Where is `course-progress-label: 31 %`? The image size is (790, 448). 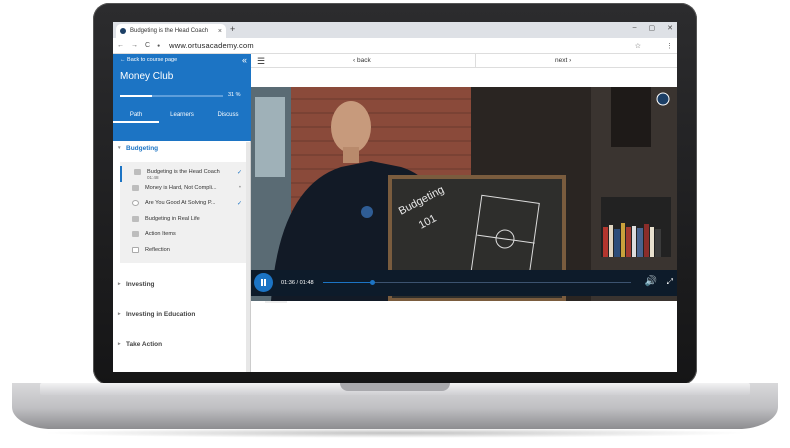 course-progress-label: 31 % is located at coordinates (234, 95).